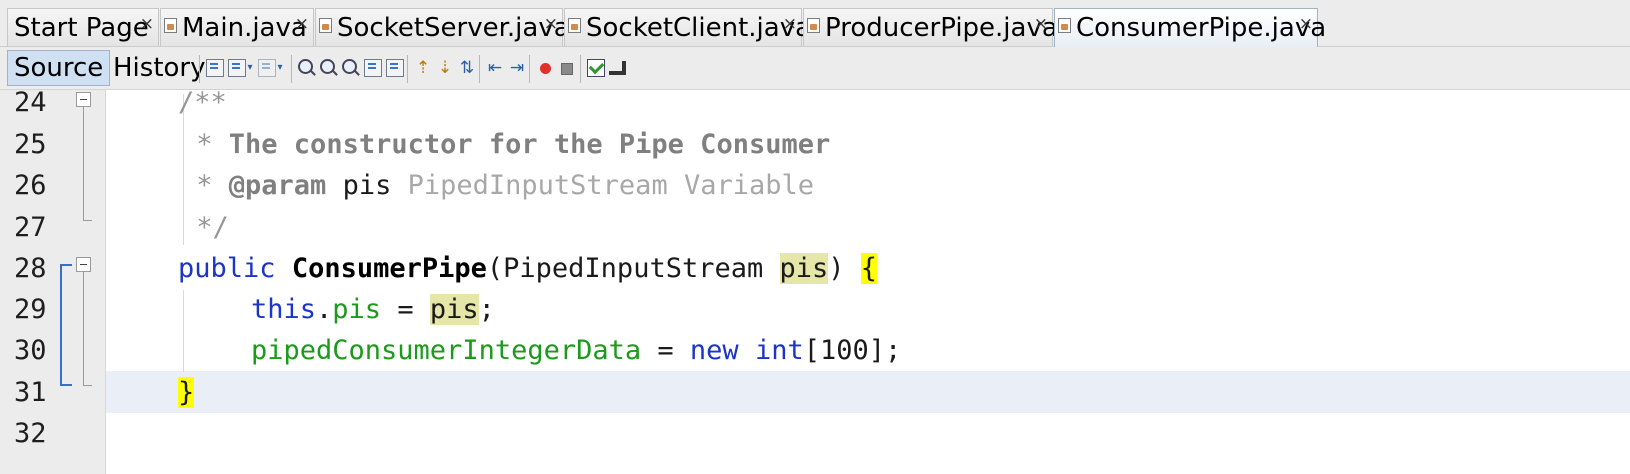  I want to click on keyword-int: int, so click(779, 350).